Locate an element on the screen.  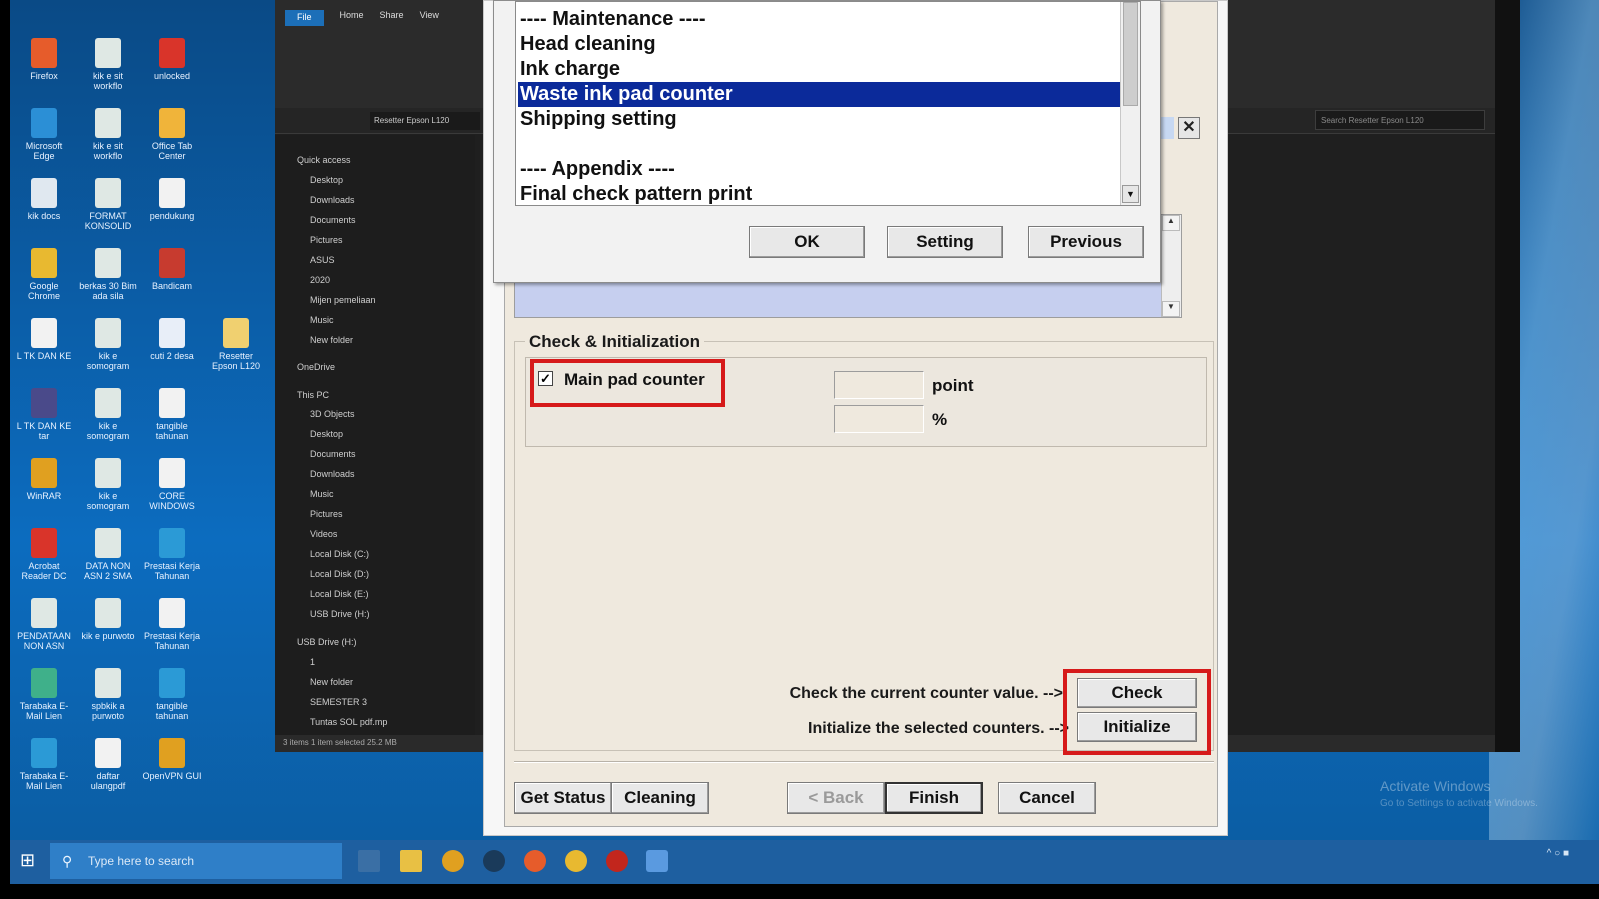
nav-item: Videos is located at coordinates (323, 534).